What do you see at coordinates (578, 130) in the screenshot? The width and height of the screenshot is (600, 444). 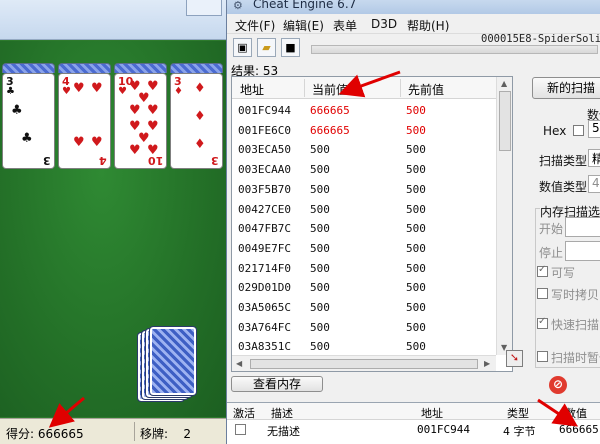 I see `hex-checkbox` at bounding box center [578, 130].